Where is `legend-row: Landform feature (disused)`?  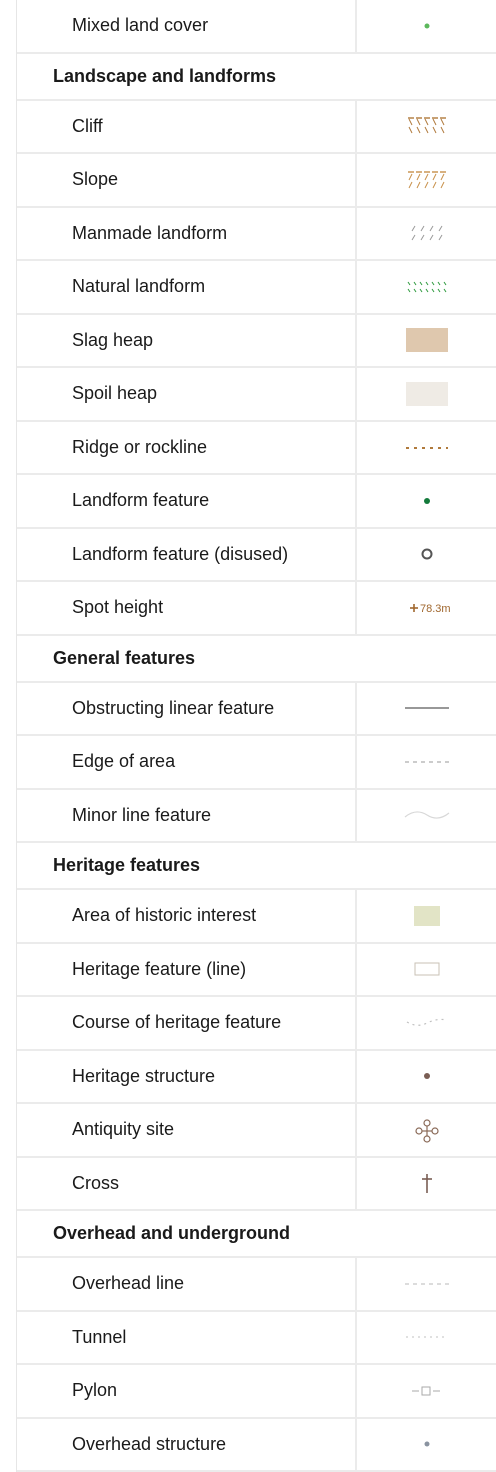 legend-row: Landform feature (disused) is located at coordinates (256, 556).